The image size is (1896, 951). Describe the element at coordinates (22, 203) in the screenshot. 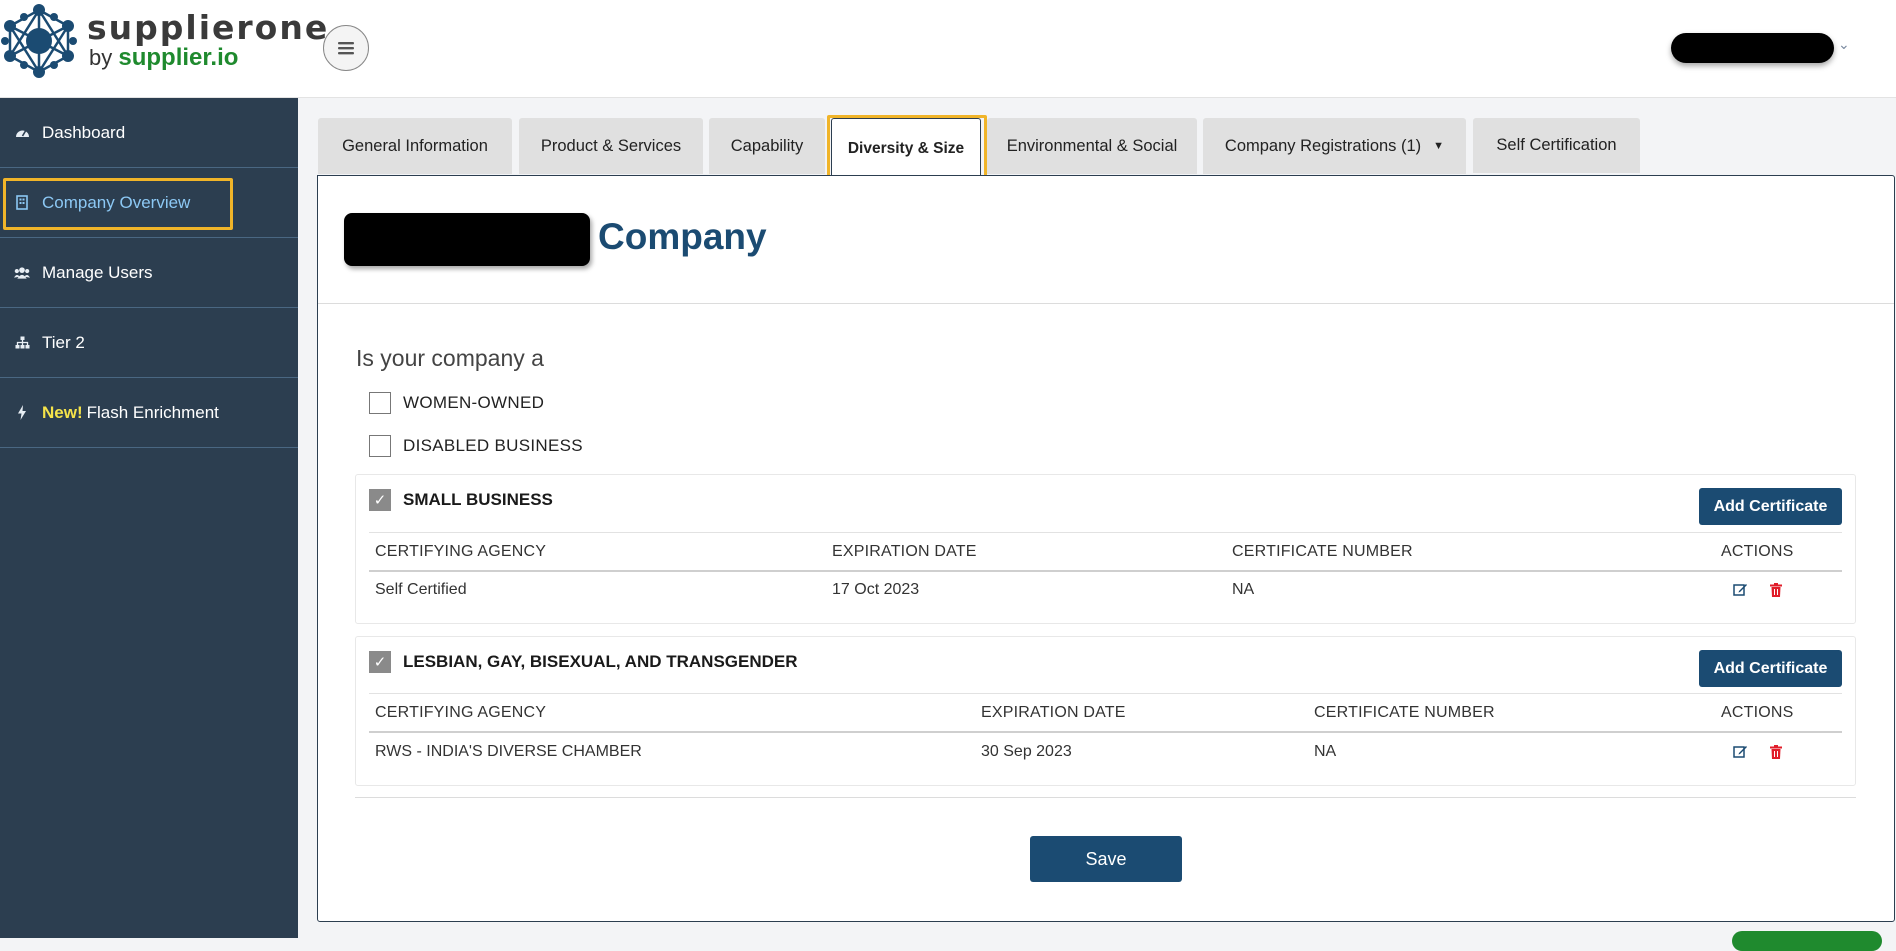

I see `building-icon` at that location.